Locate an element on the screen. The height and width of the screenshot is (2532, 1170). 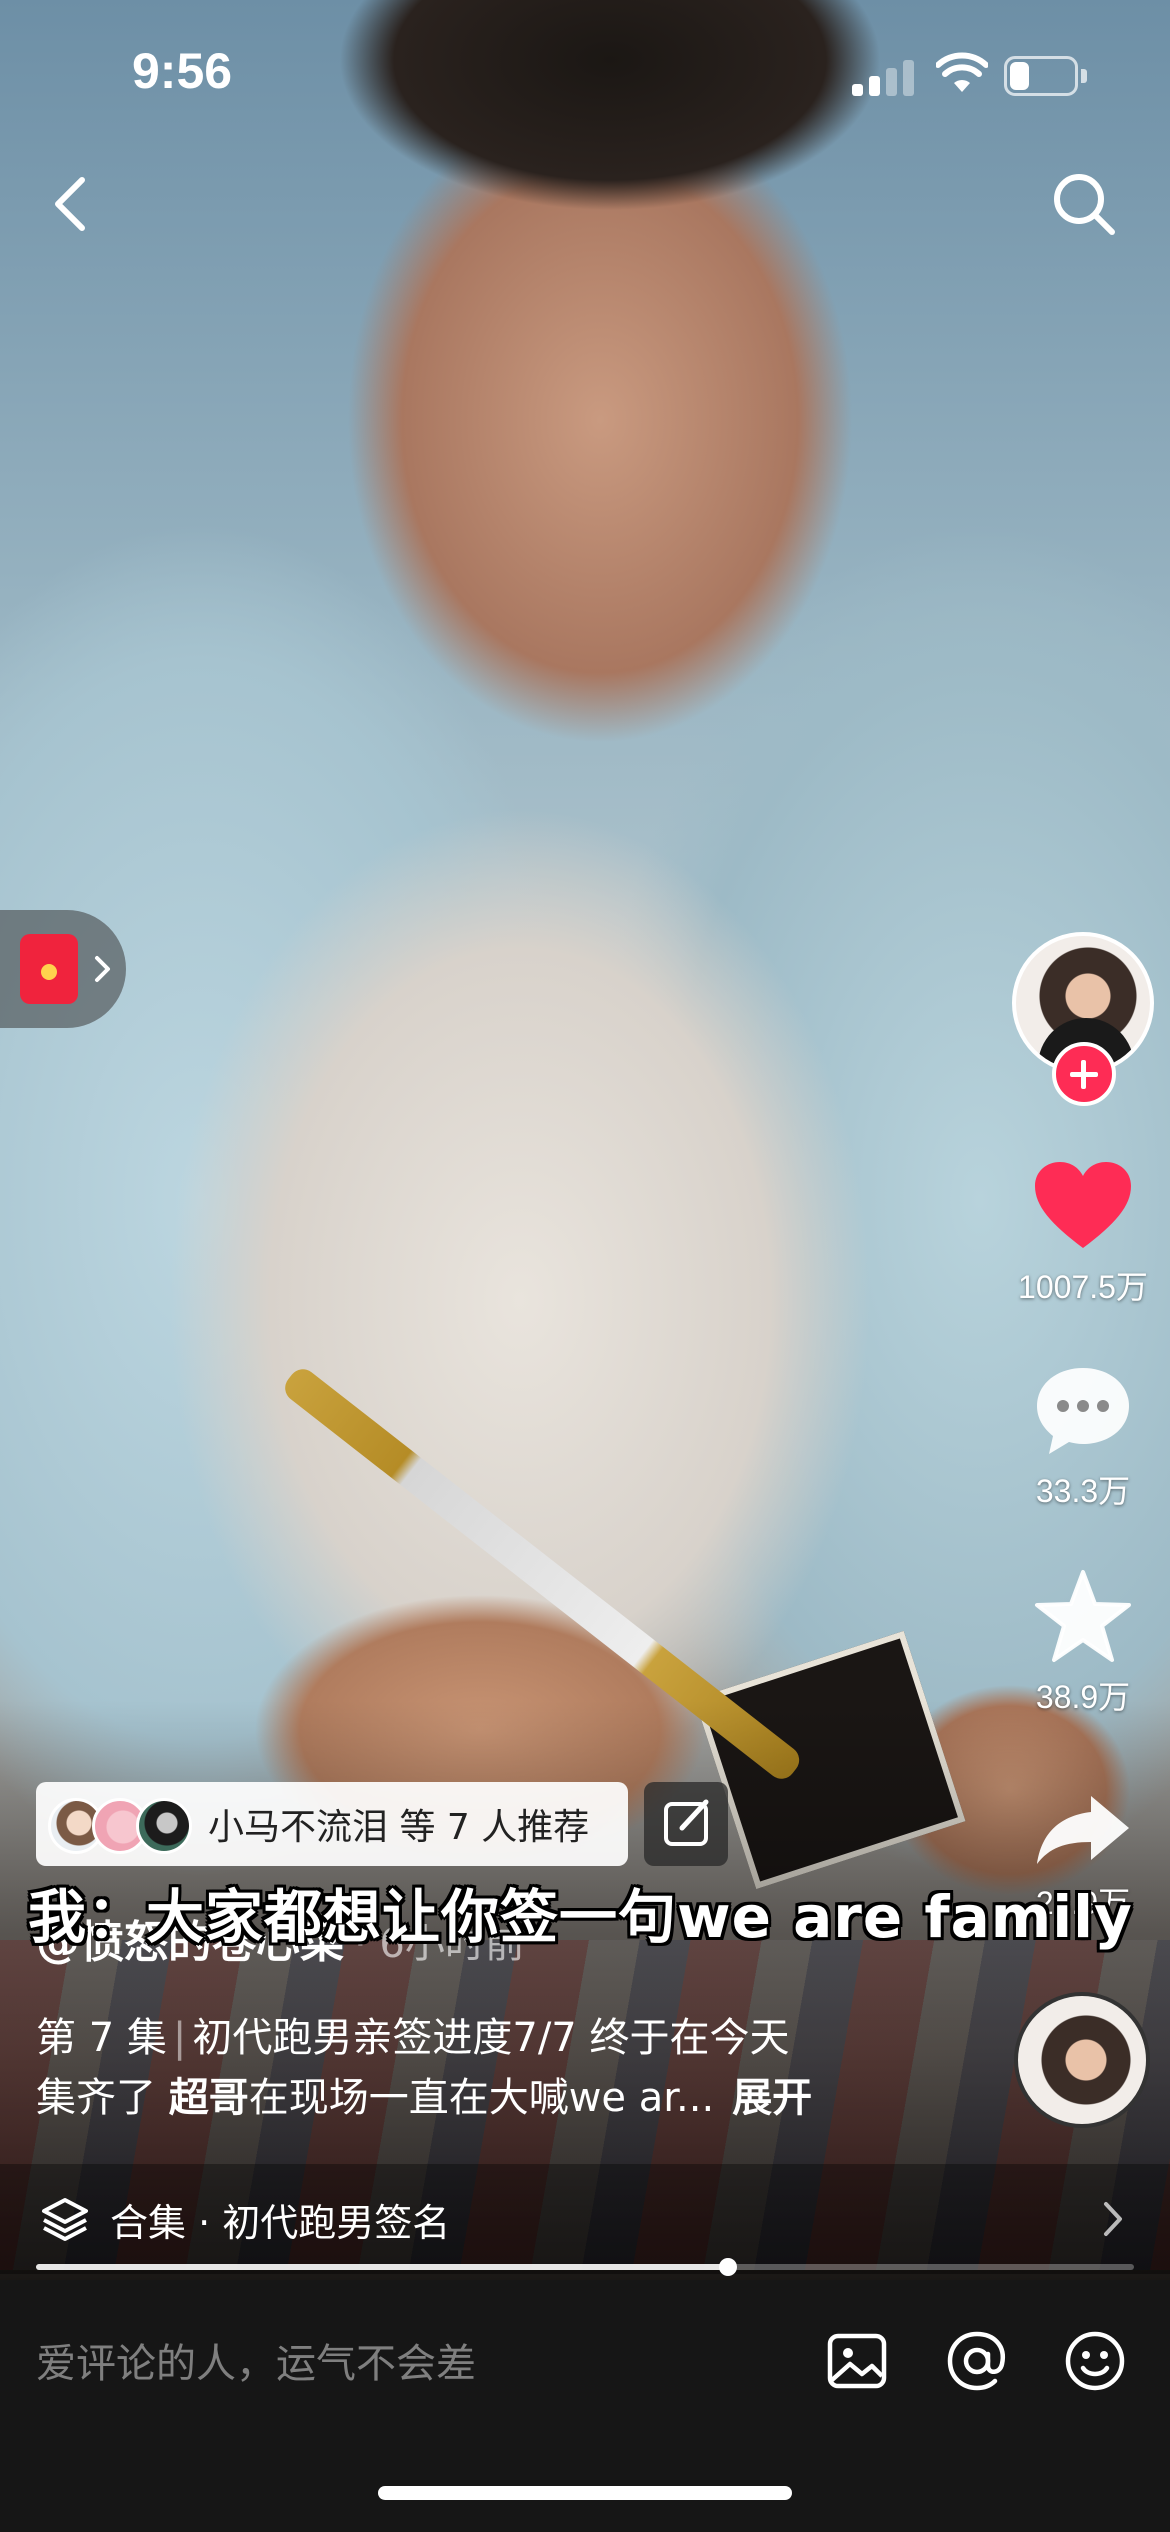
search-icon is located at coordinates (1084, 204).